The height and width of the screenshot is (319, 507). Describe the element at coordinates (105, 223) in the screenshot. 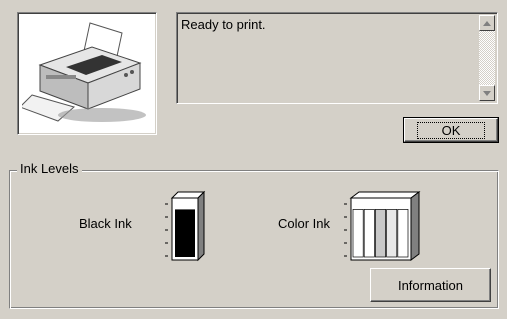

I see `black-ink-label: Black Ink` at that location.